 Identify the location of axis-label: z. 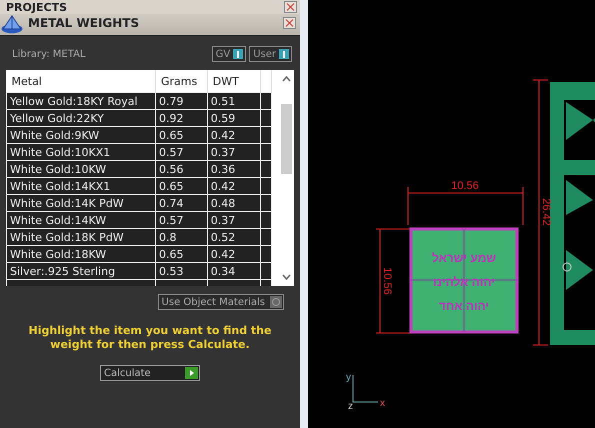
(350, 406).